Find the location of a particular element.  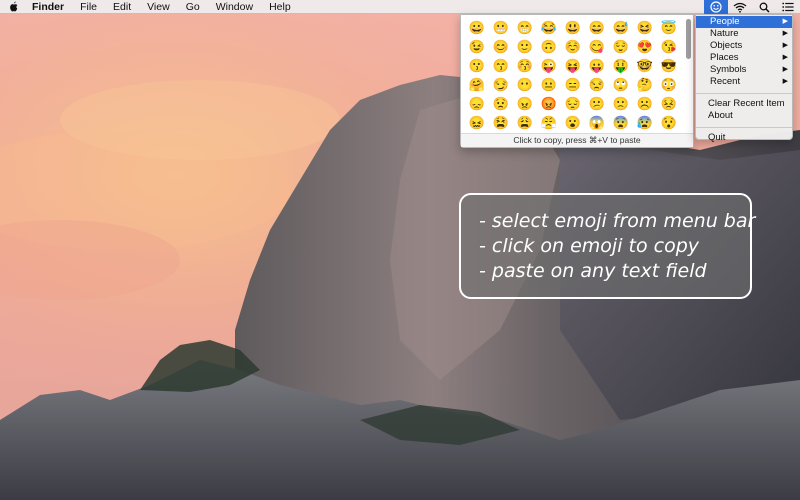

menu-item-symbols: Symbols ▶ is located at coordinates (744, 70).